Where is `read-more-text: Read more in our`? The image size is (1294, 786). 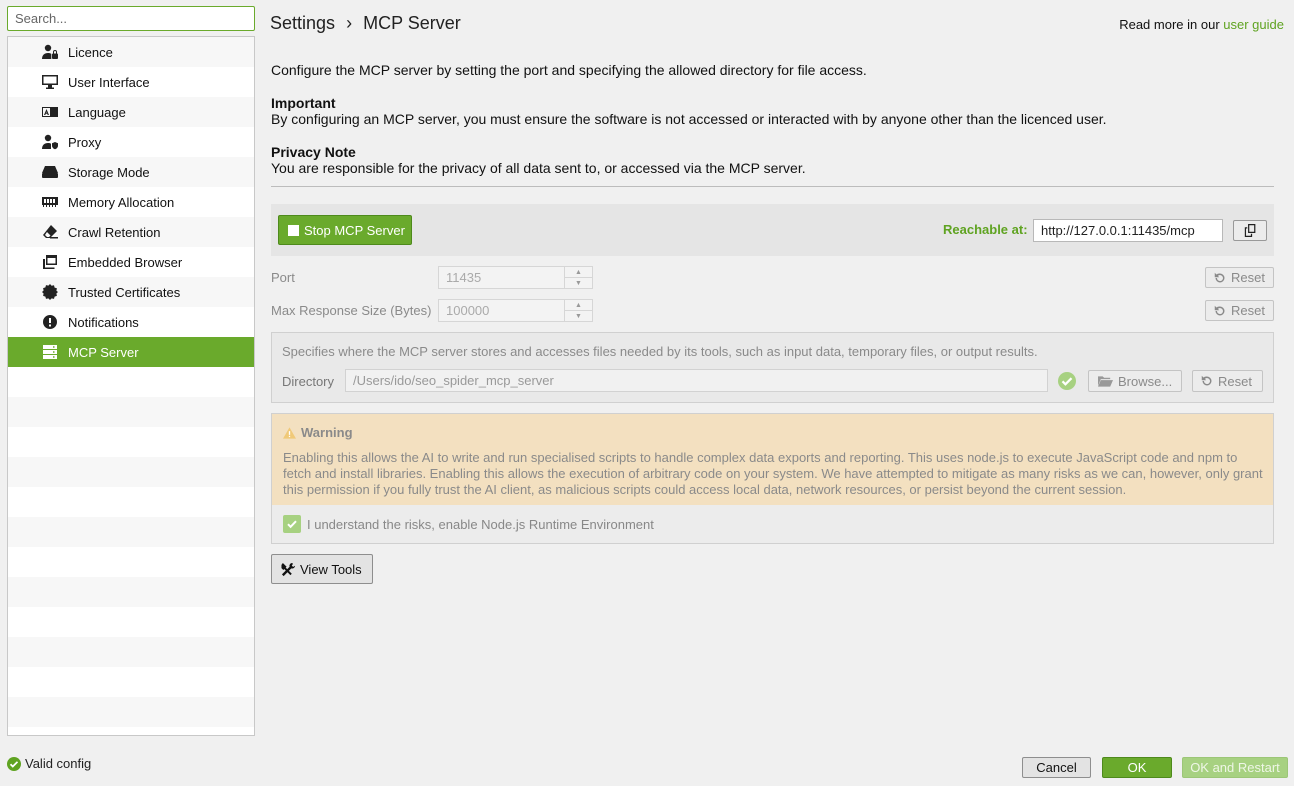 read-more-text: Read more in our is located at coordinates (1169, 24).